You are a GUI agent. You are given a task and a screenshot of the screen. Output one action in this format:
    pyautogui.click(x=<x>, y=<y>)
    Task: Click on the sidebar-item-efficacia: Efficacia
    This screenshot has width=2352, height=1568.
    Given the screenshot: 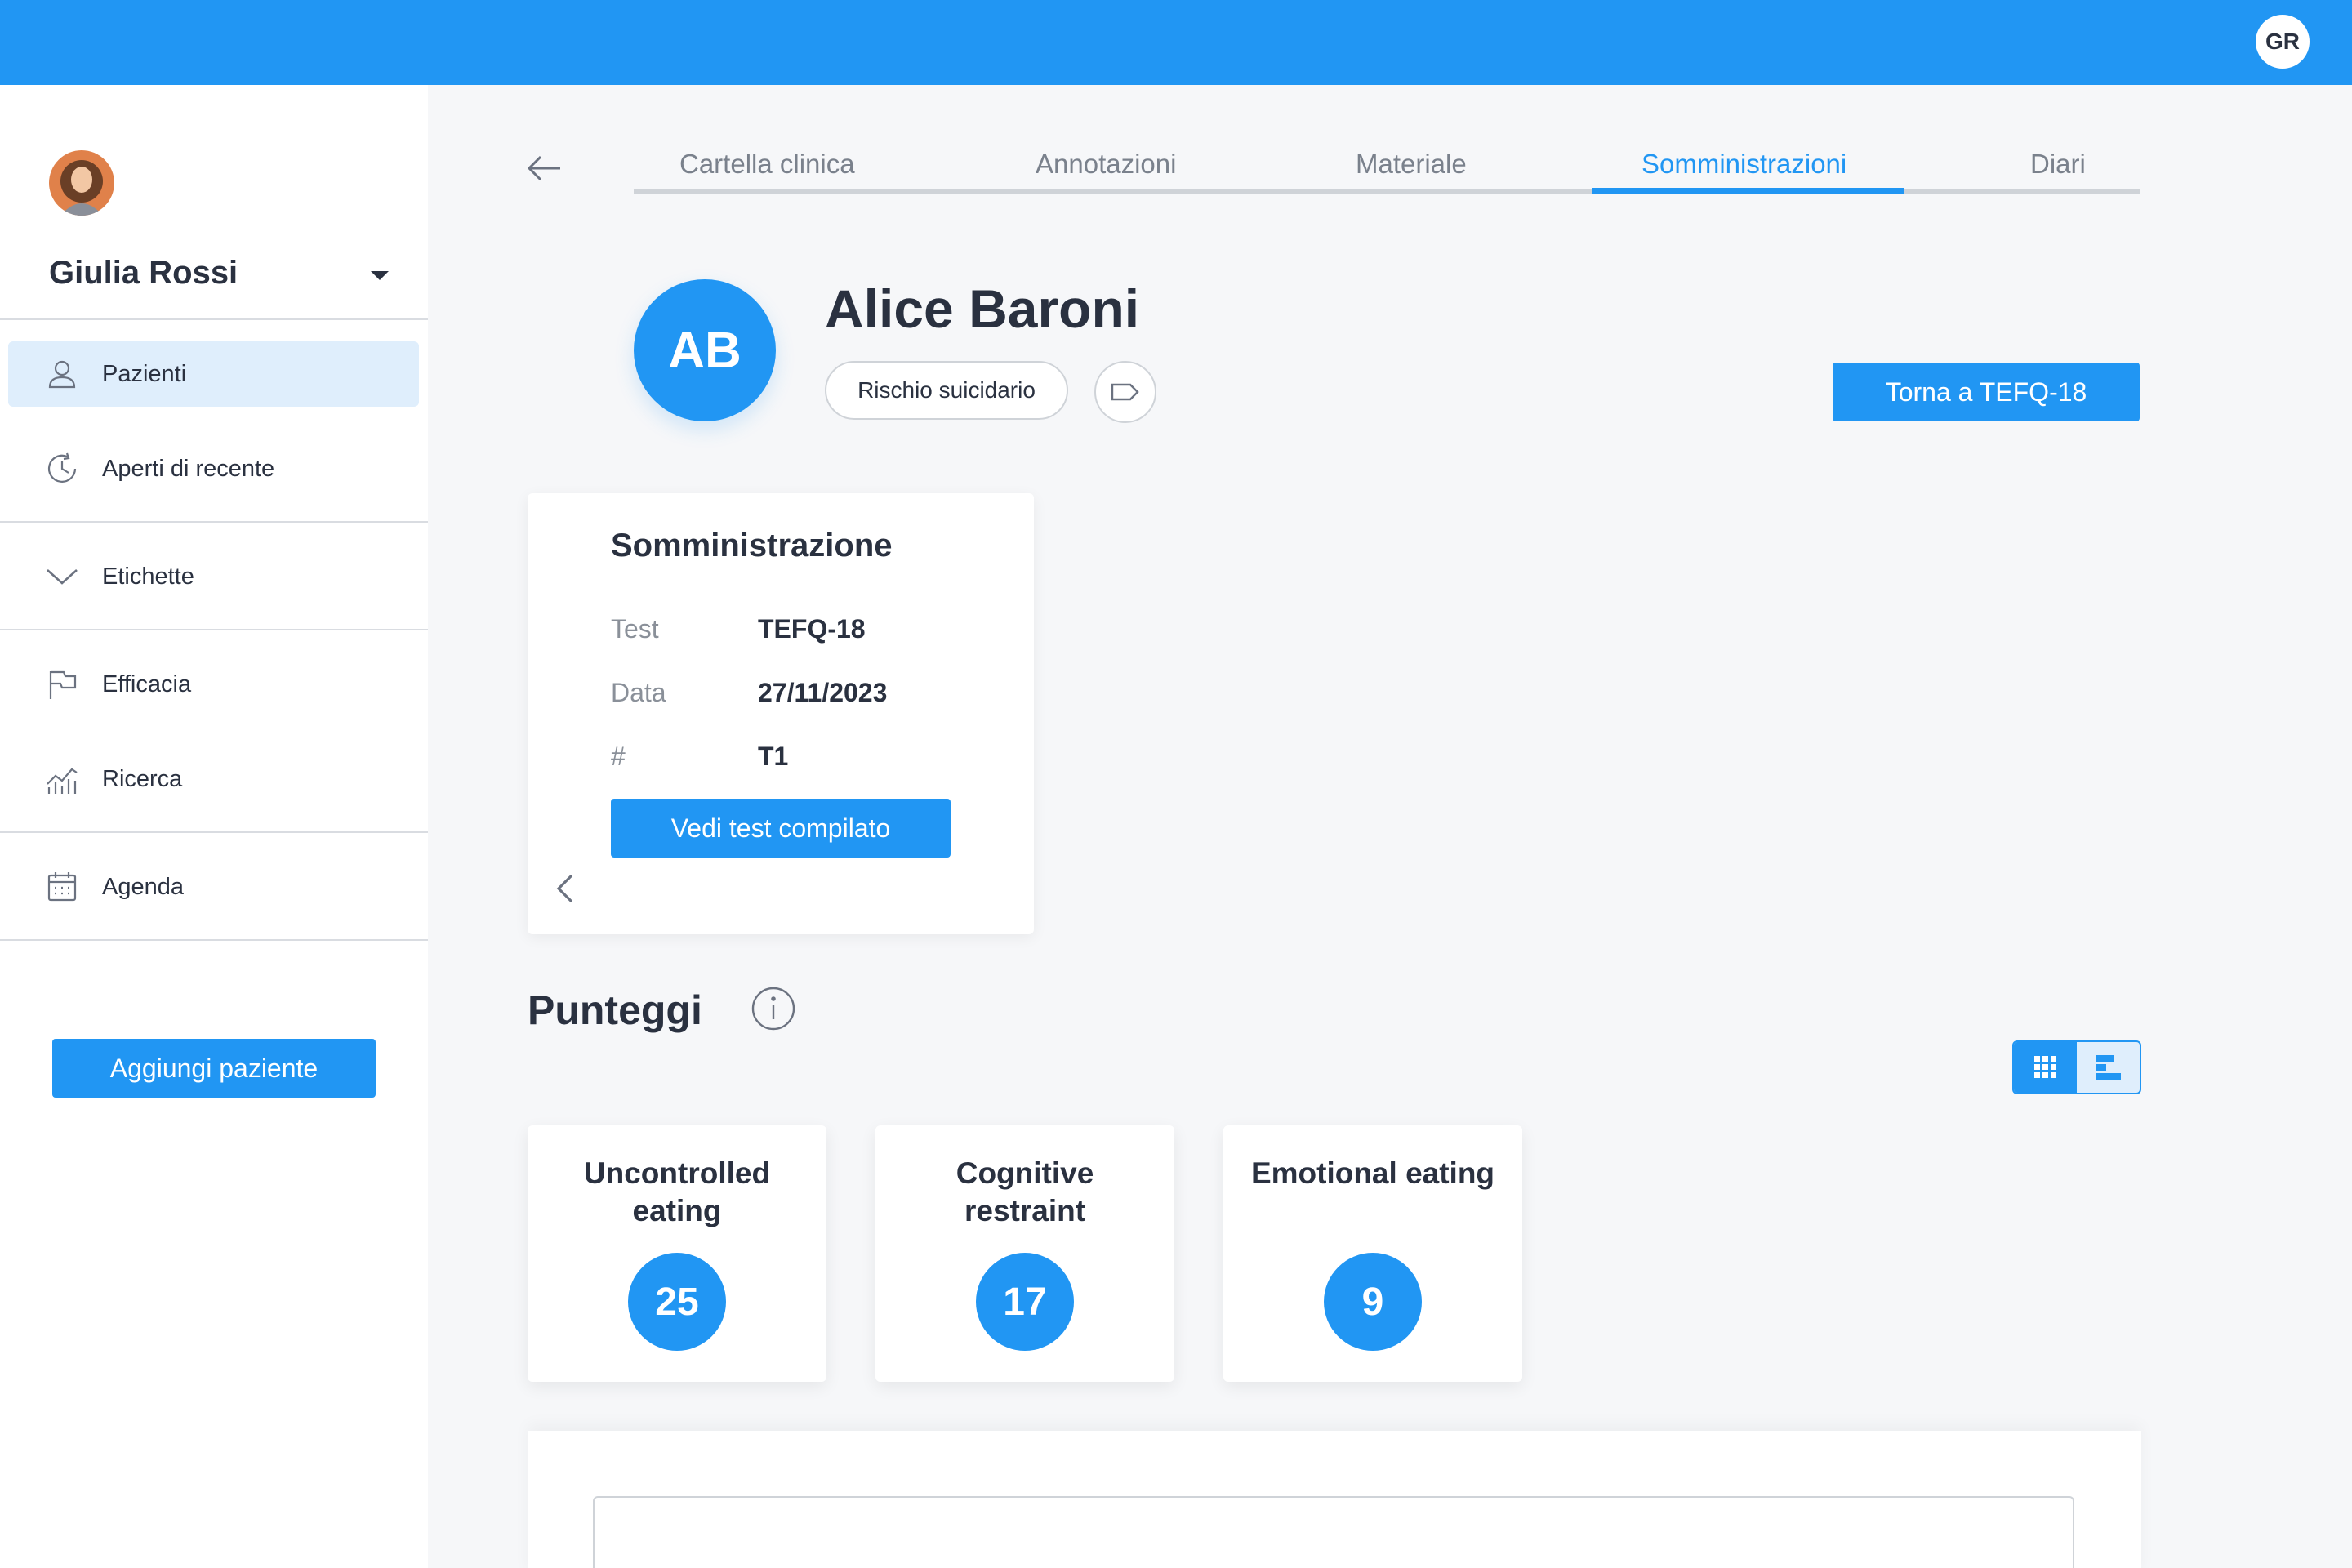 What is the action you would take?
    pyautogui.click(x=213, y=684)
    